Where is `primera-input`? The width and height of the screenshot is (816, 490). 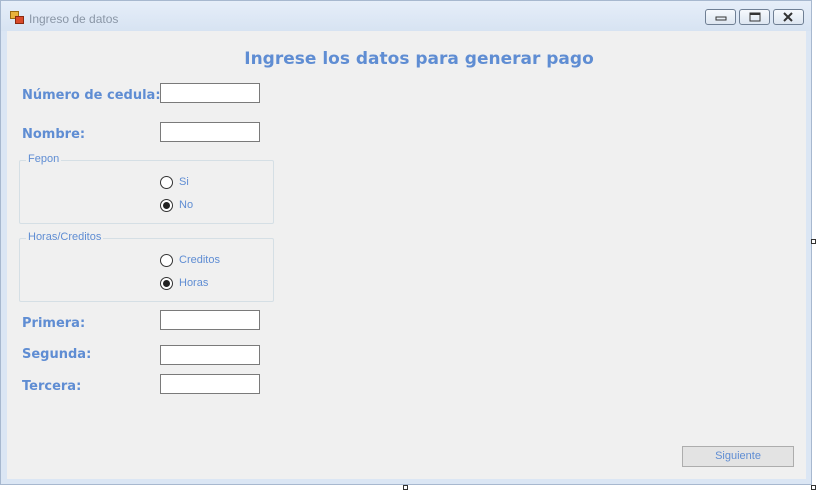
primera-input is located at coordinates (210, 320).